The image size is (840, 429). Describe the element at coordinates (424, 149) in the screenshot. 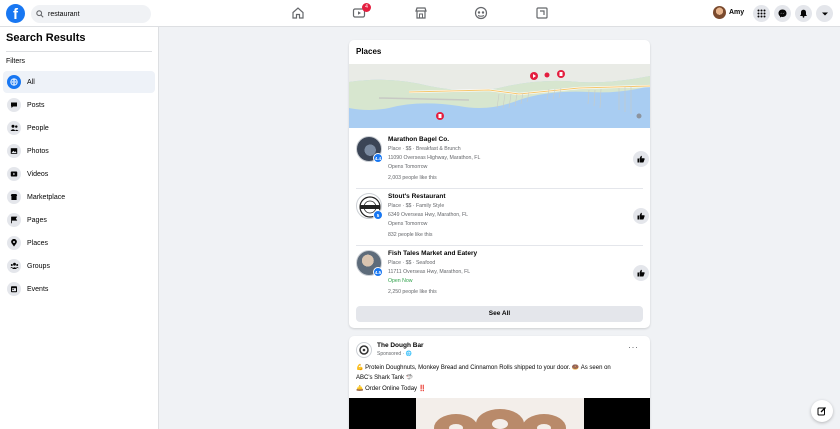

I see `place-category: Place · $$ · Breakfast & Brunch` at that location.